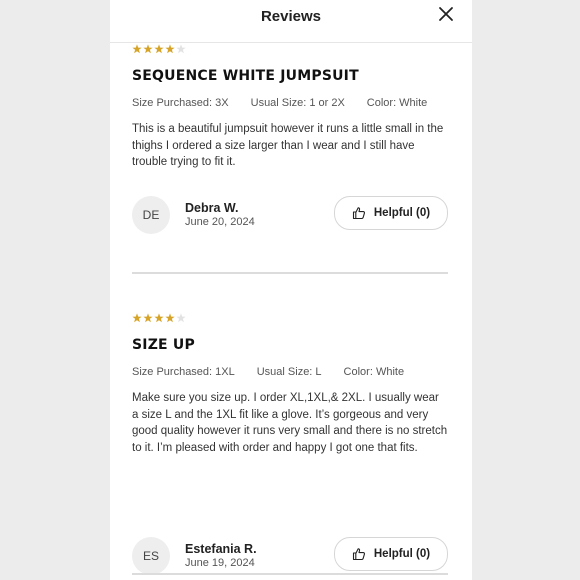 This screenshot has height=580, width=580. Describe the element at coordinates (290, 216) in the screenshot. I see `review-author-row: DE Debra W. June 20, 2024 Helpful (0)` at that location.